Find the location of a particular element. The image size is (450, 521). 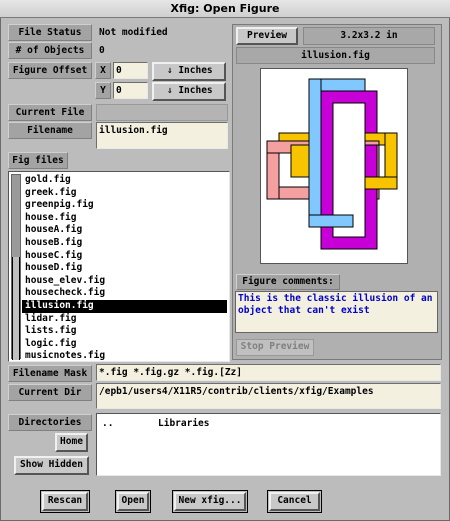

units-x-label: Inches is located at coordinates (195, 70).